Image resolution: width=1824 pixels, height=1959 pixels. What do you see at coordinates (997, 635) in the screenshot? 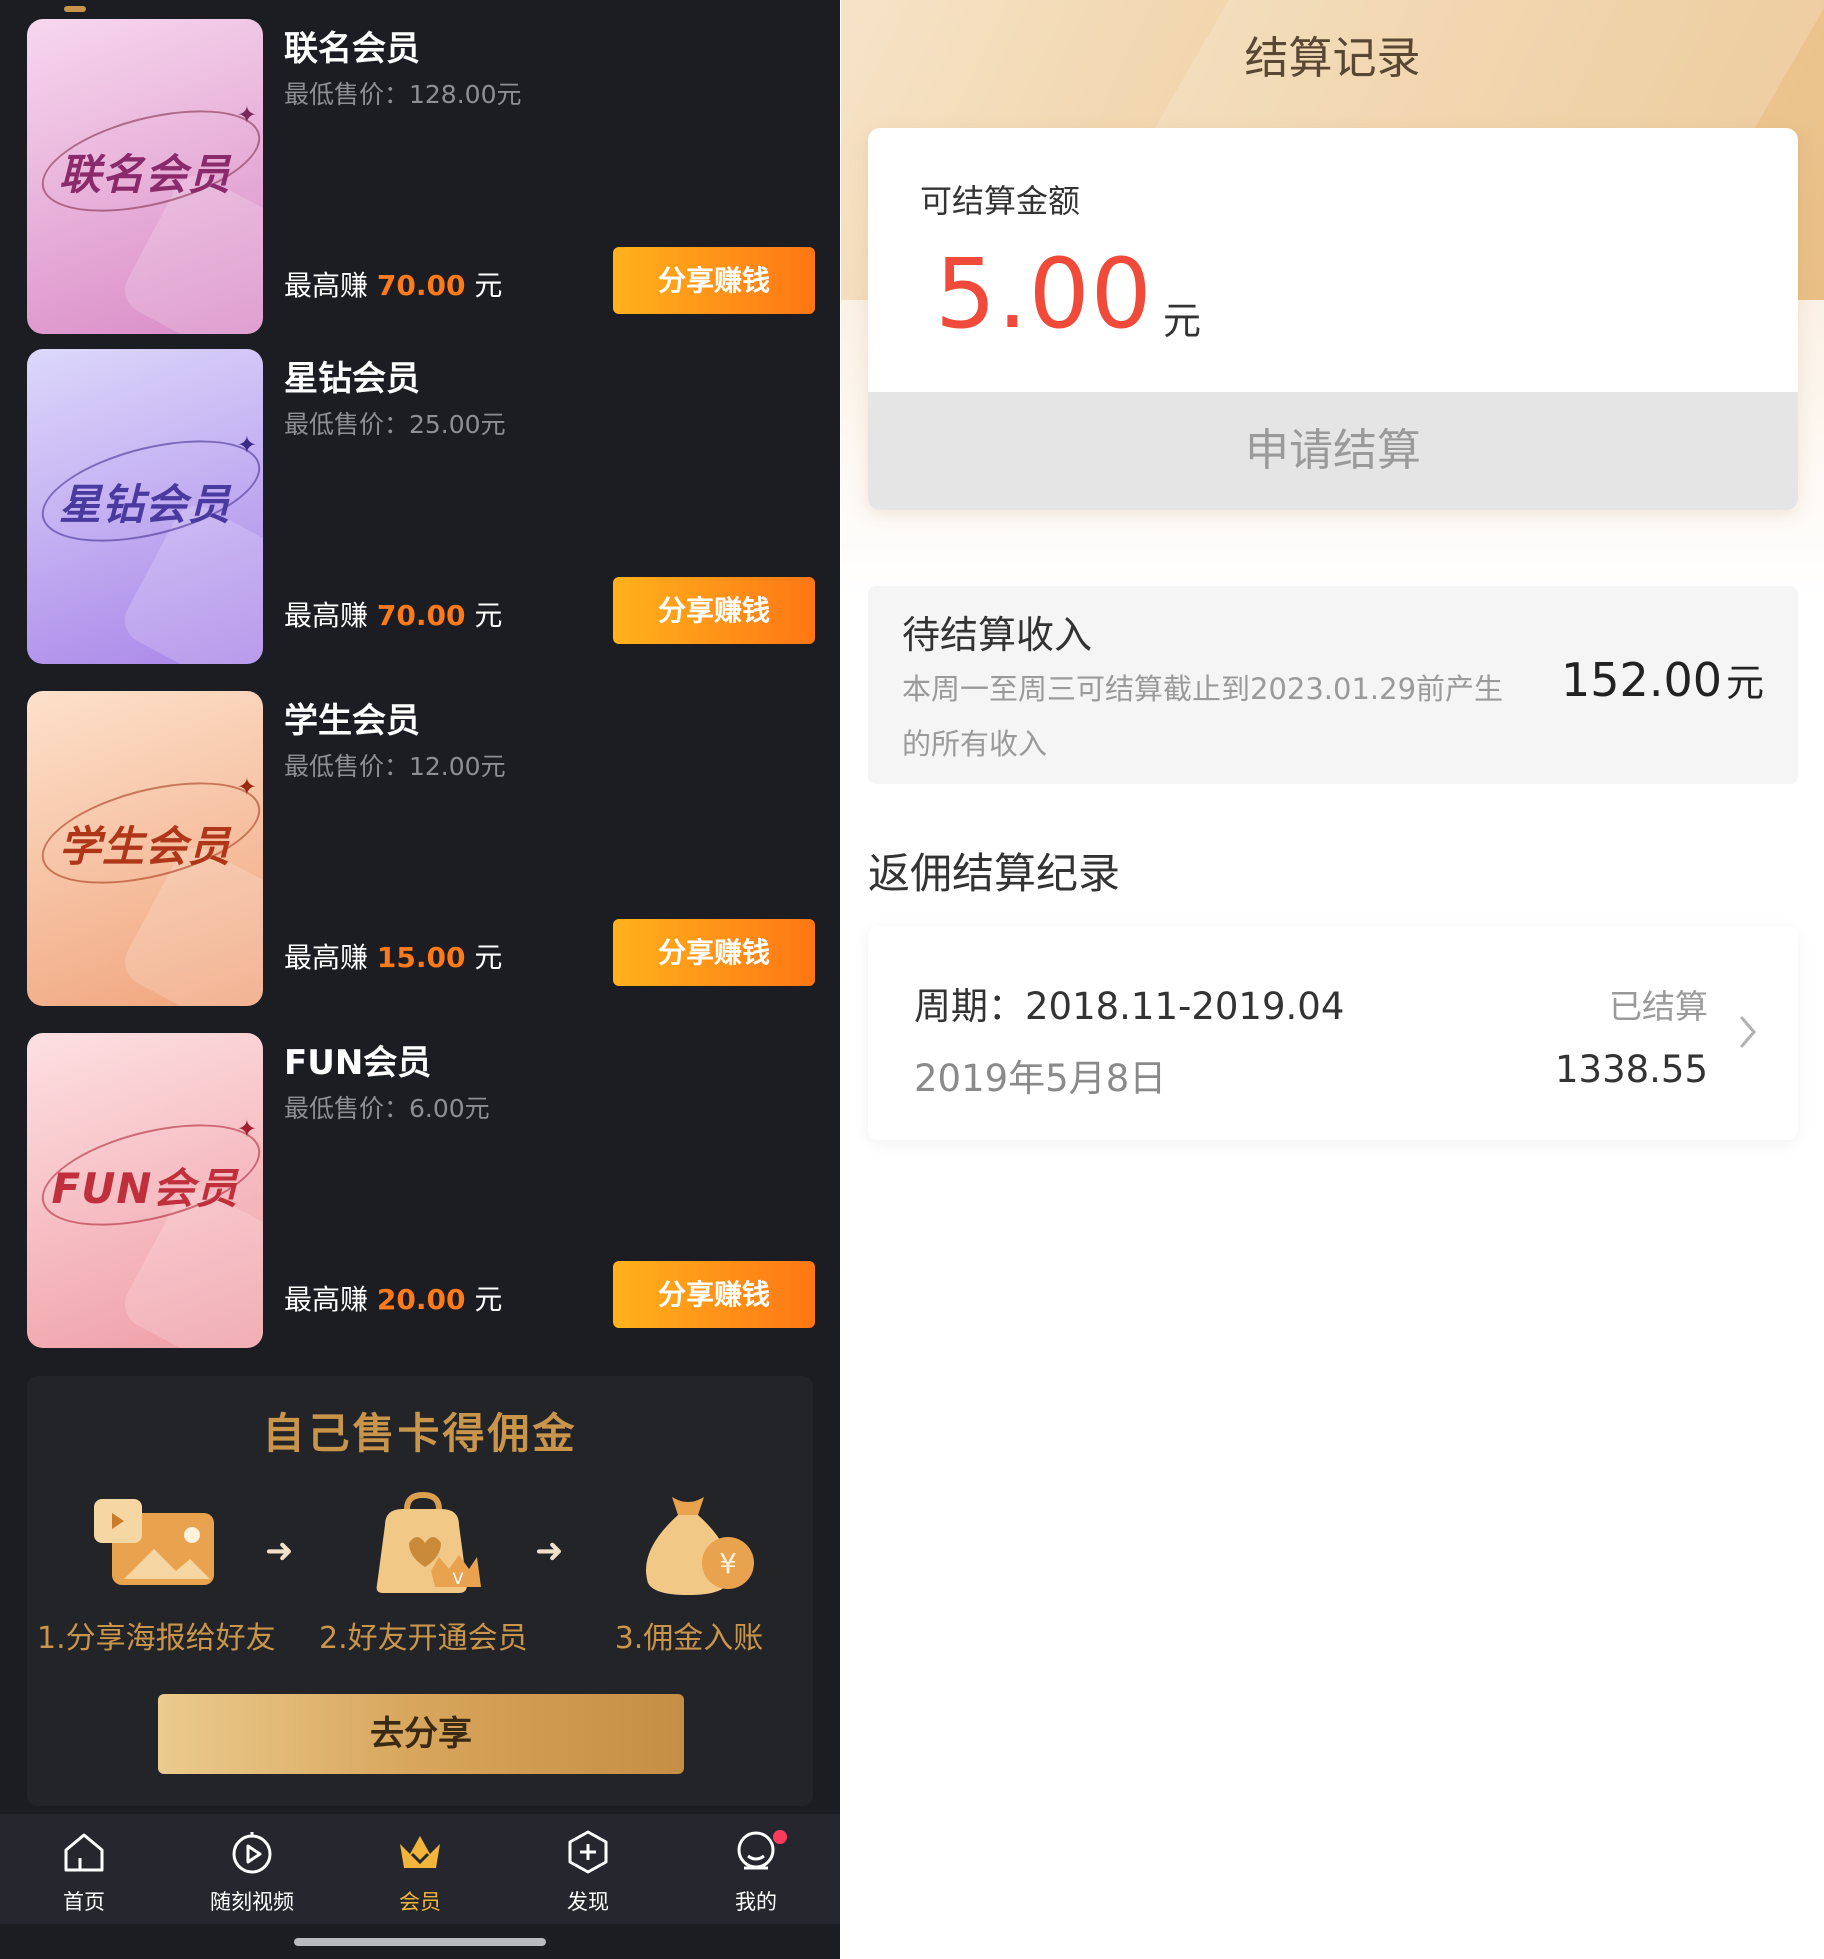
I see `pending-title: 待结算收入` at bounding box center [997, 635].